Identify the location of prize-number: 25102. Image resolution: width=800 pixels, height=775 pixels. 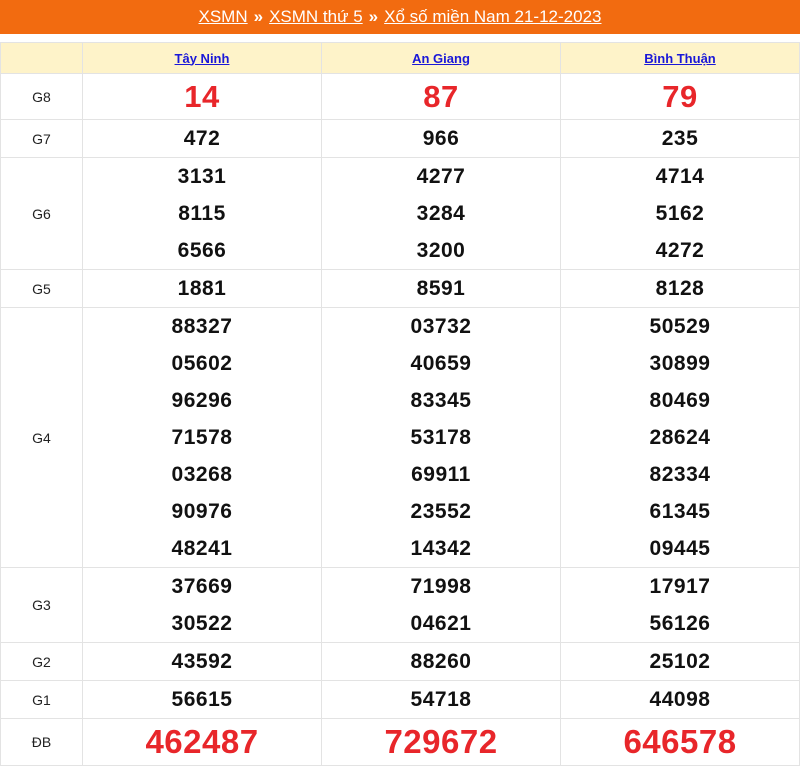
(680, 661).